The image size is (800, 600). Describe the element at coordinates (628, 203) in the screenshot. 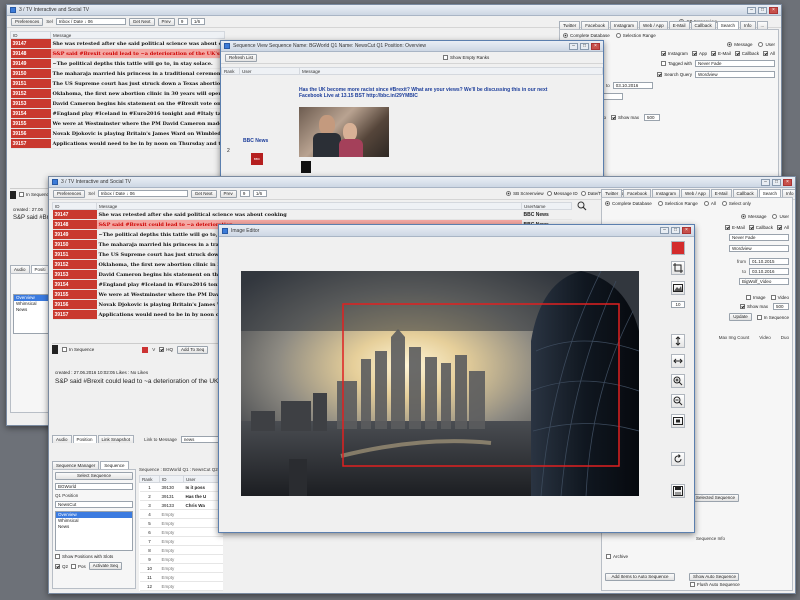

I see `complete-db-radio: Complete Database` at that location.